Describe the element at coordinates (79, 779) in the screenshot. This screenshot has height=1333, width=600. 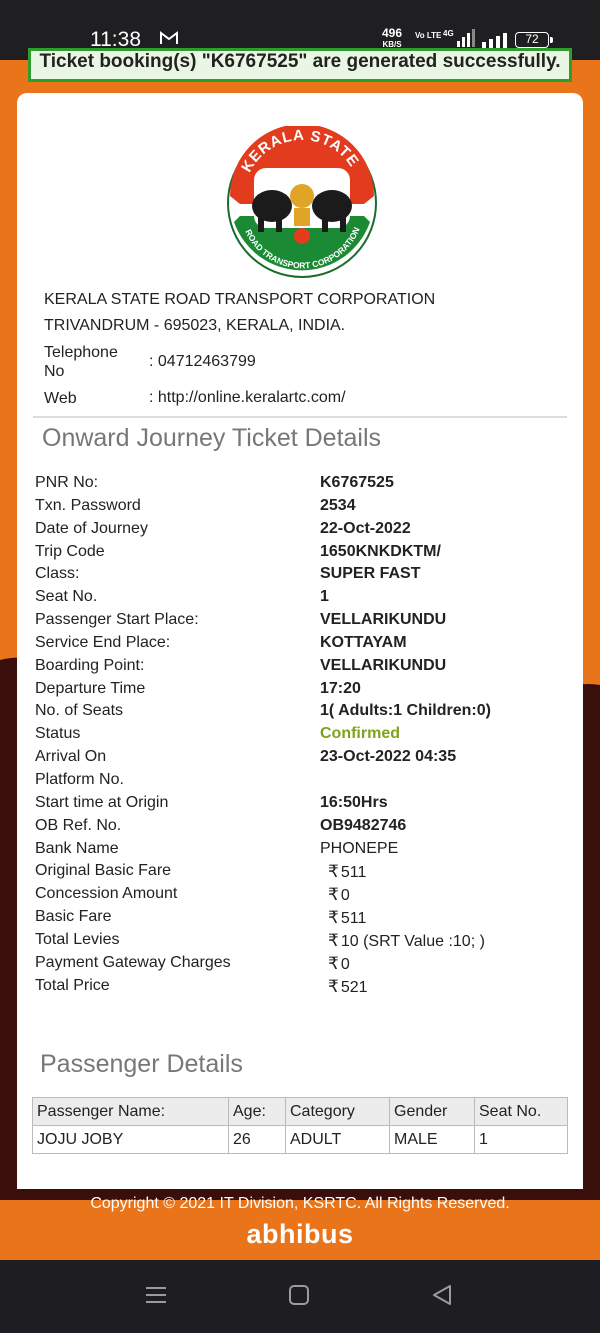
I see `detail-label: Platform No.` at that location.